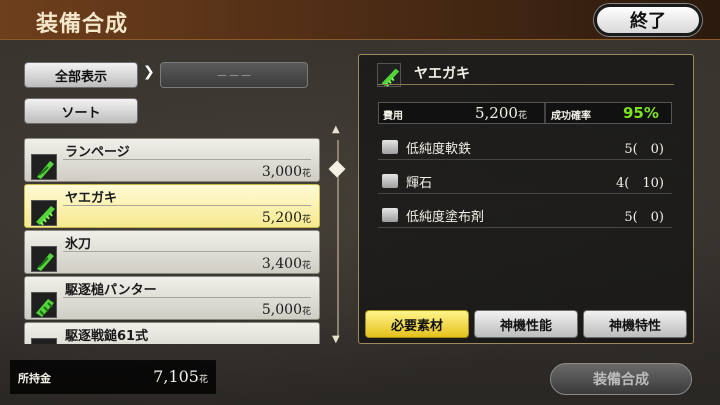  I want to click on cost-label: 費用, so click(393, 116).